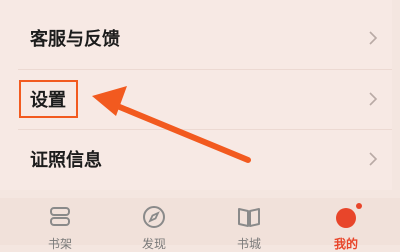 The width and height of the screenshot is (400, 252). I want to click on menu-item-label: 证照信息, so click(66, 160).